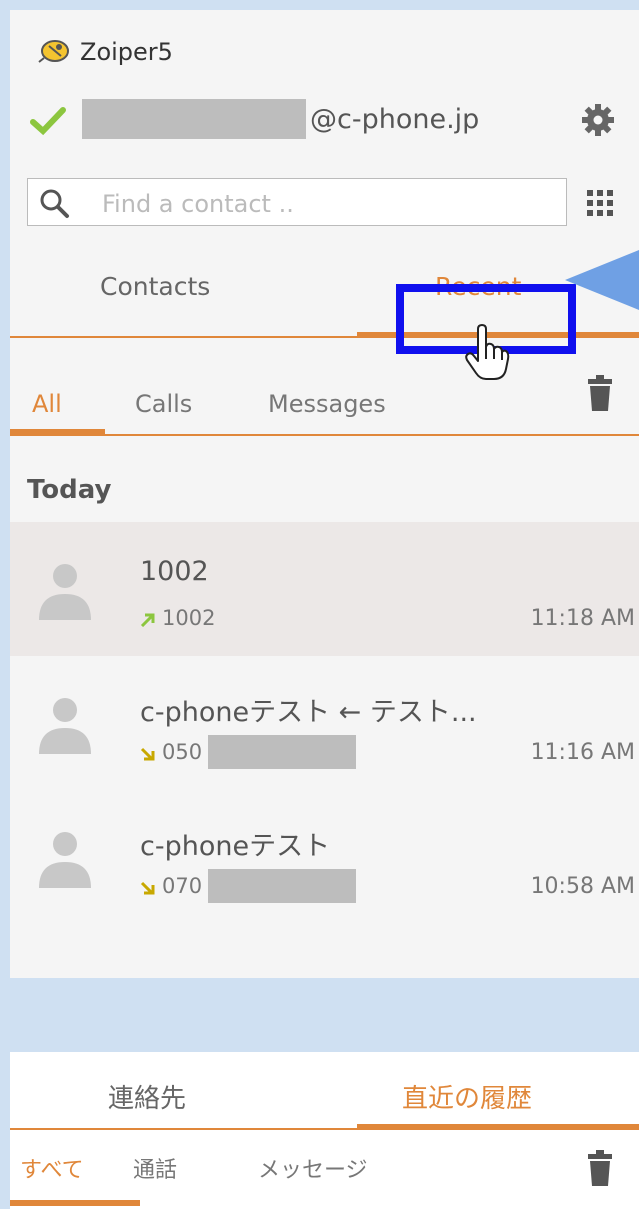  What do you see at coordinates (155, 286) in the screenshot?
I see `tab-contacts: Contacts` at bounding box center [155, 286].